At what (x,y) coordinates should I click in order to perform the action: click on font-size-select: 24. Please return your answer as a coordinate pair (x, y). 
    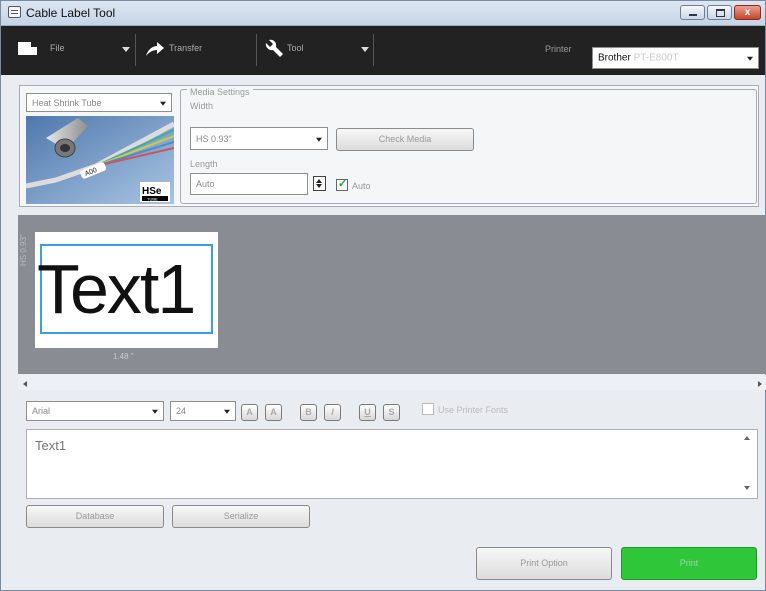
    Looking at the image, I should click on (203, 411).